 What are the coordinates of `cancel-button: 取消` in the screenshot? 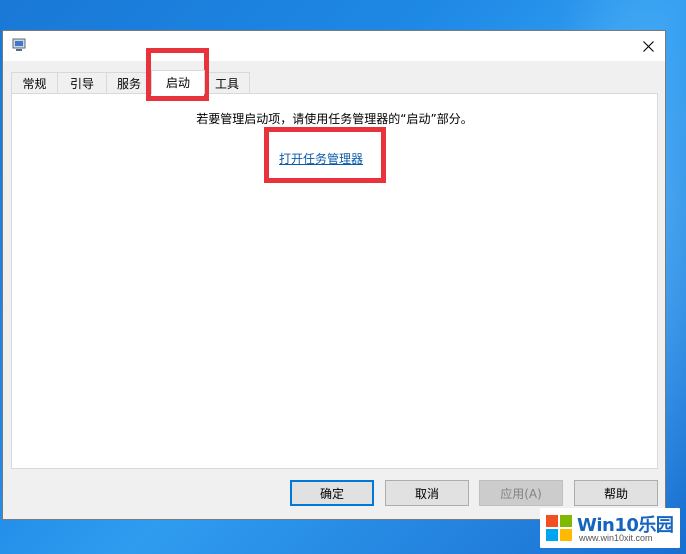 It's located at (427, 493).